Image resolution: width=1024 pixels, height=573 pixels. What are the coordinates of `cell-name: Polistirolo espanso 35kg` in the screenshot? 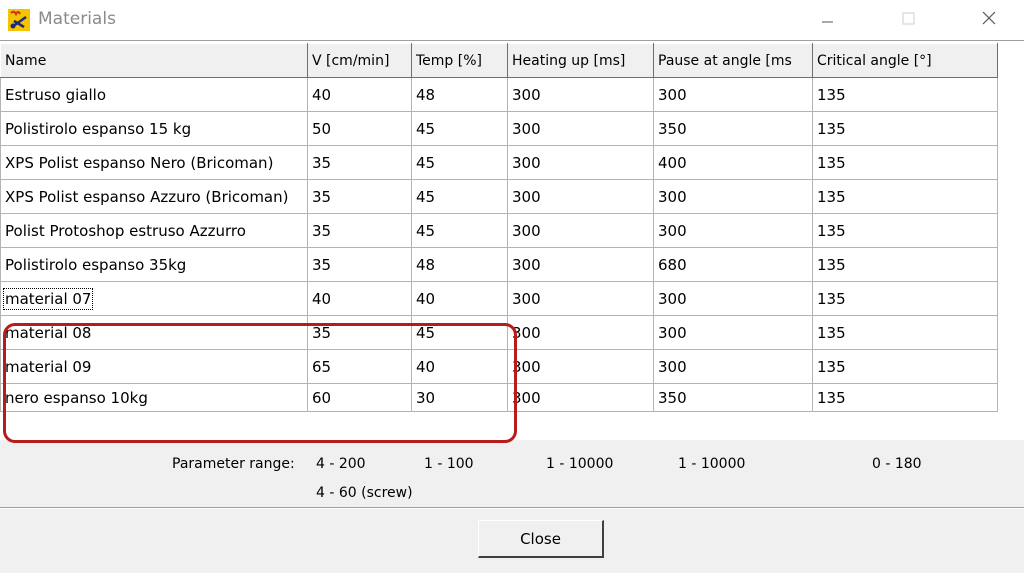 It's located at (154, 264).